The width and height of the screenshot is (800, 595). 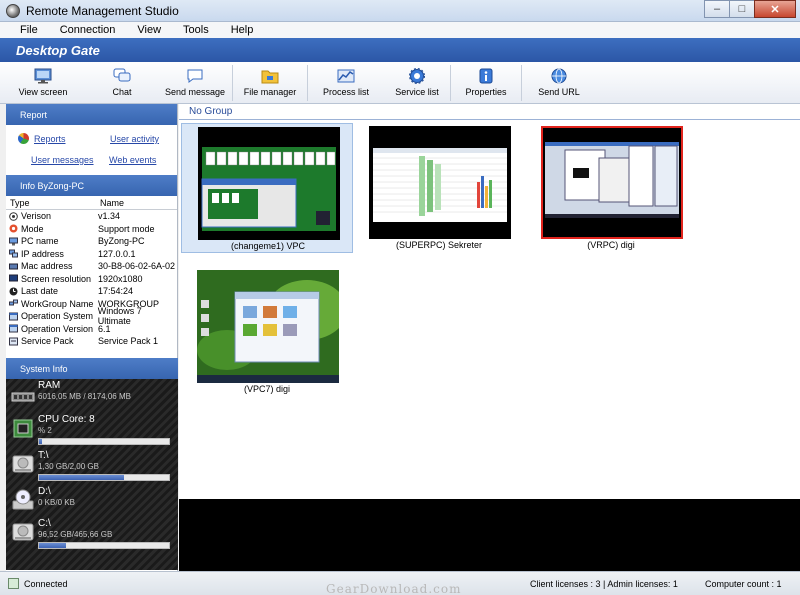 What do you see at coordinates (269, 183) in the screenshot?
I see `solitaire-screenshot` at bounding box center [269, 183].